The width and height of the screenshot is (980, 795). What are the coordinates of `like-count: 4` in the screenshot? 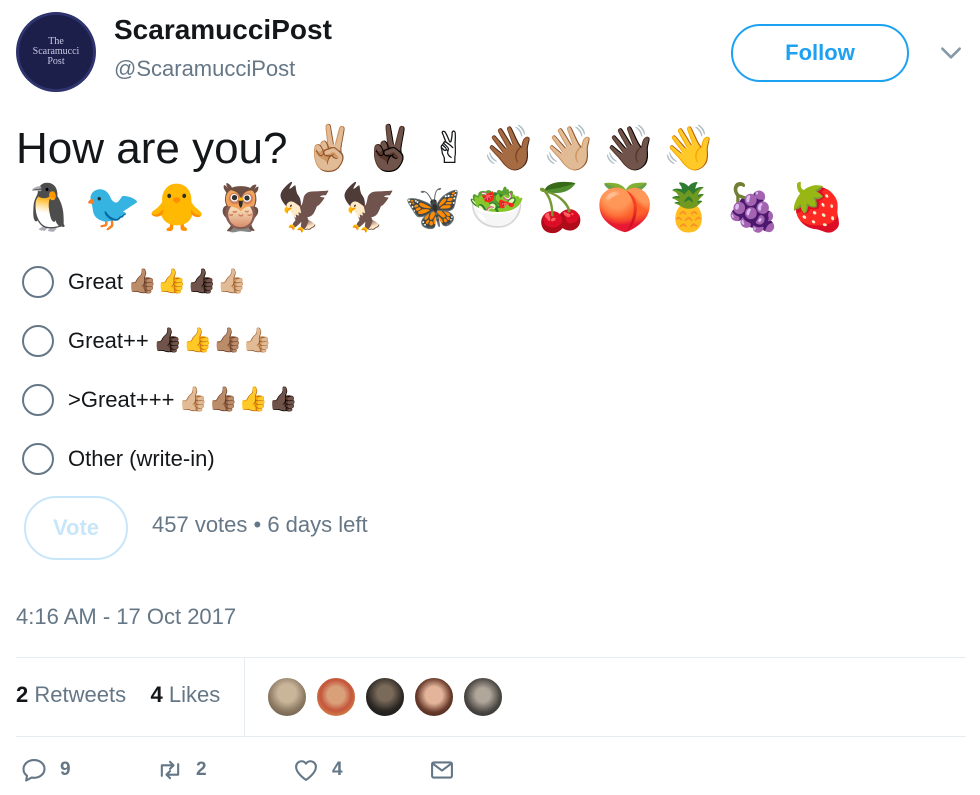 It's located at (337, 769).